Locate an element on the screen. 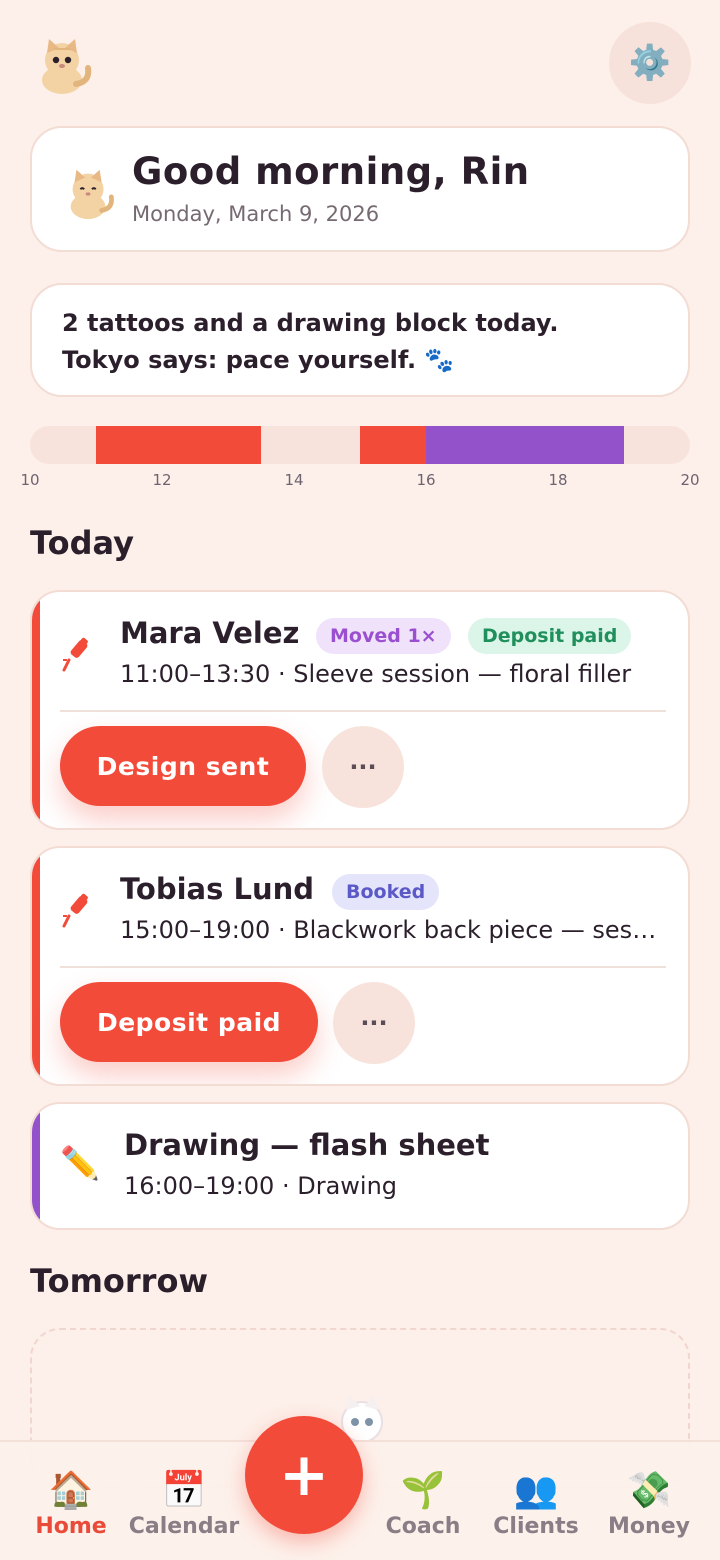 The width and height of the screenshot is (720, 1560). pencil-icon: ✏️ is located at coordinates (80, 1163).